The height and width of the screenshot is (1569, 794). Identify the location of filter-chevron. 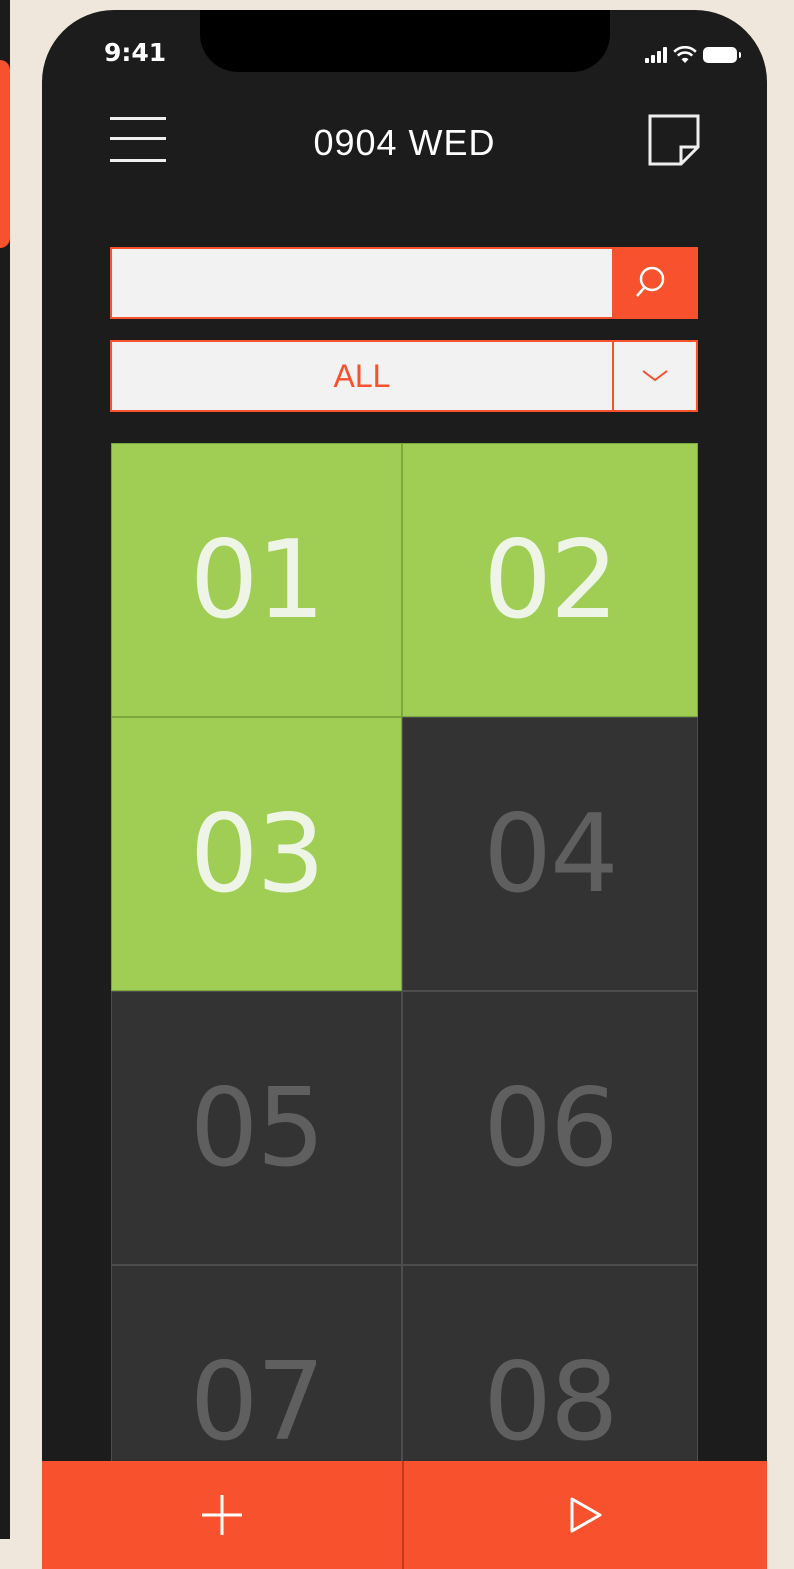
(655, 376).